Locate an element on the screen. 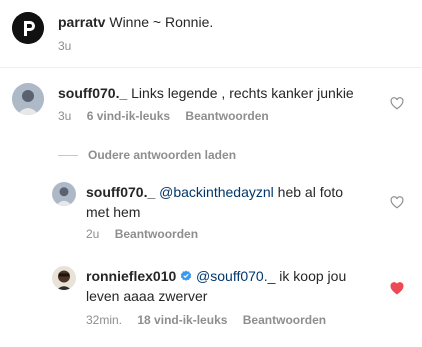 The width and height of the screenshot is (422, 347). reply-username: souff070._ is located at coordinates (120, 192).